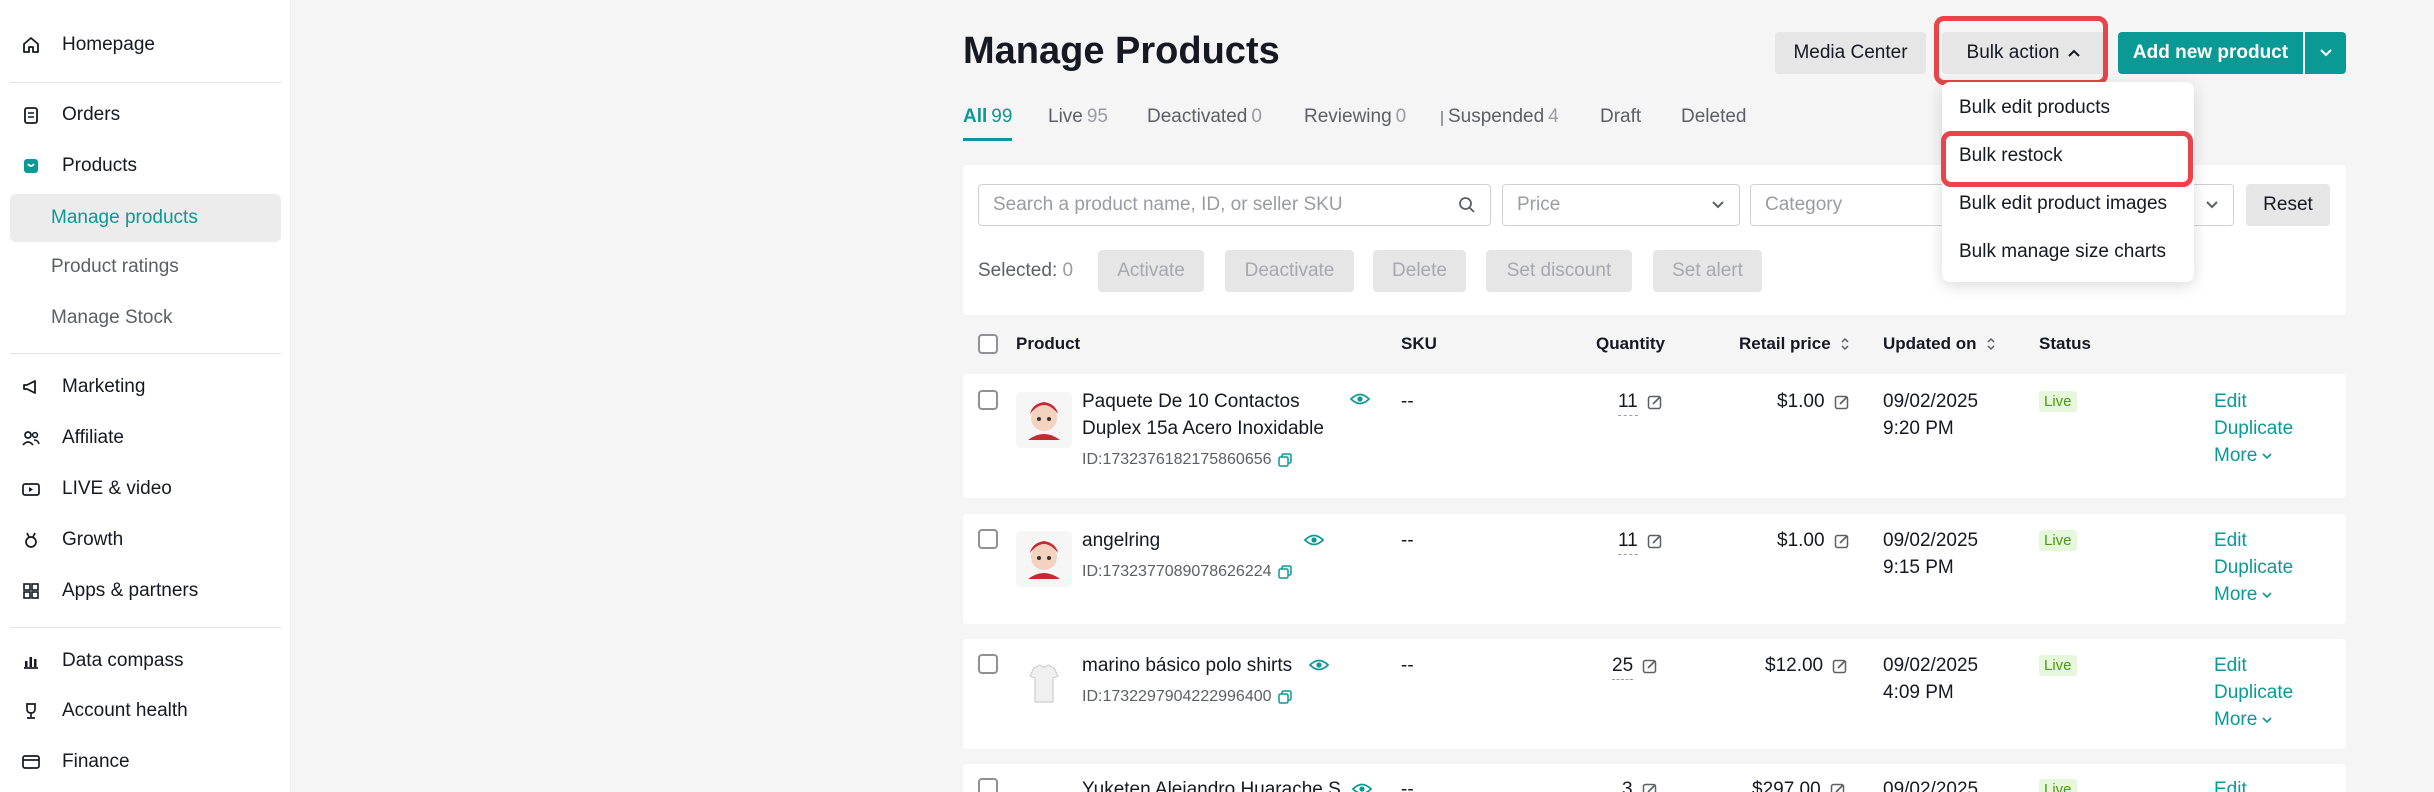 Image resolution: width=2434 pixels, height=792 pixels. I want to click on price-cell: $12.00, so click(1806, 665).